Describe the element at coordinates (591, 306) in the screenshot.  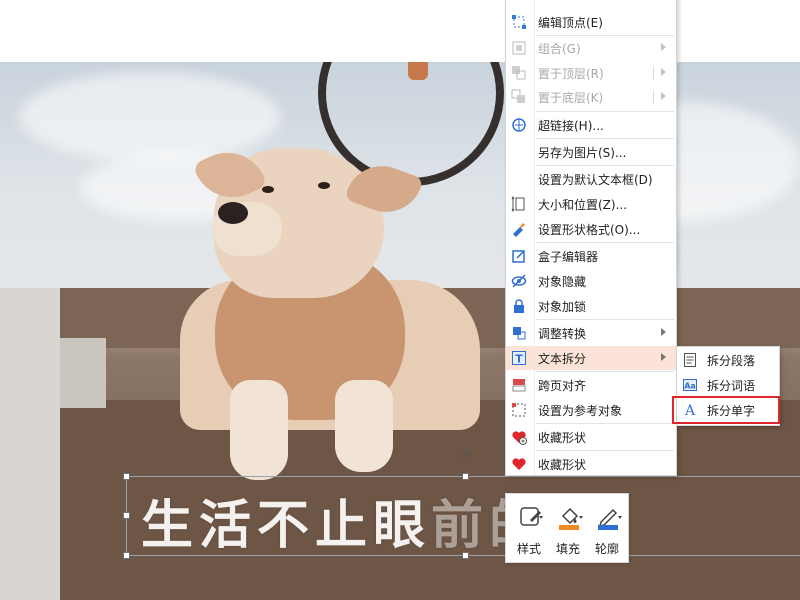
I see `menu-item-lock-object: 对象加锁` at that location.